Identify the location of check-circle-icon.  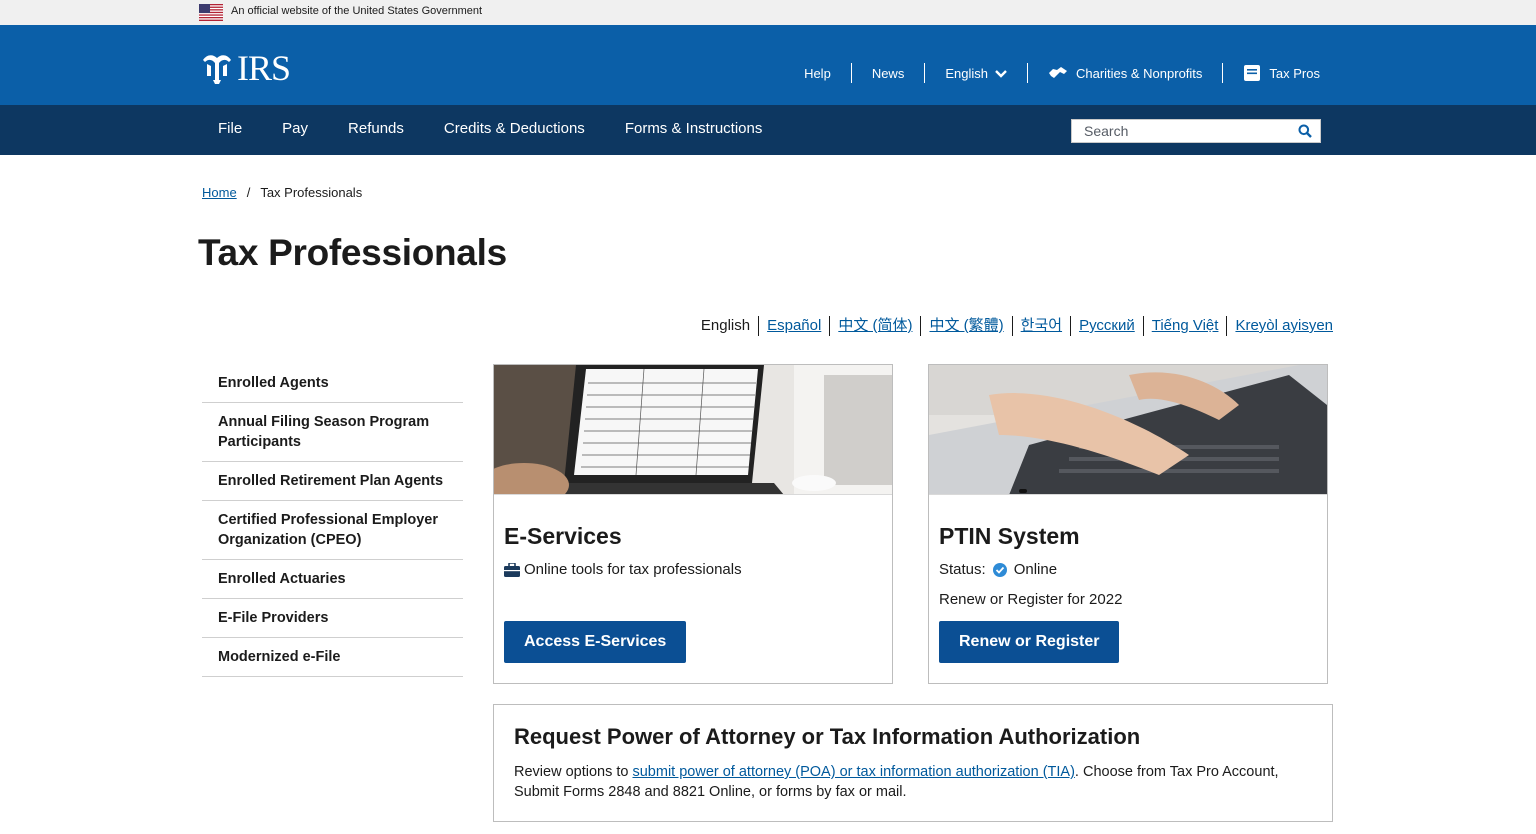
(999, 569).